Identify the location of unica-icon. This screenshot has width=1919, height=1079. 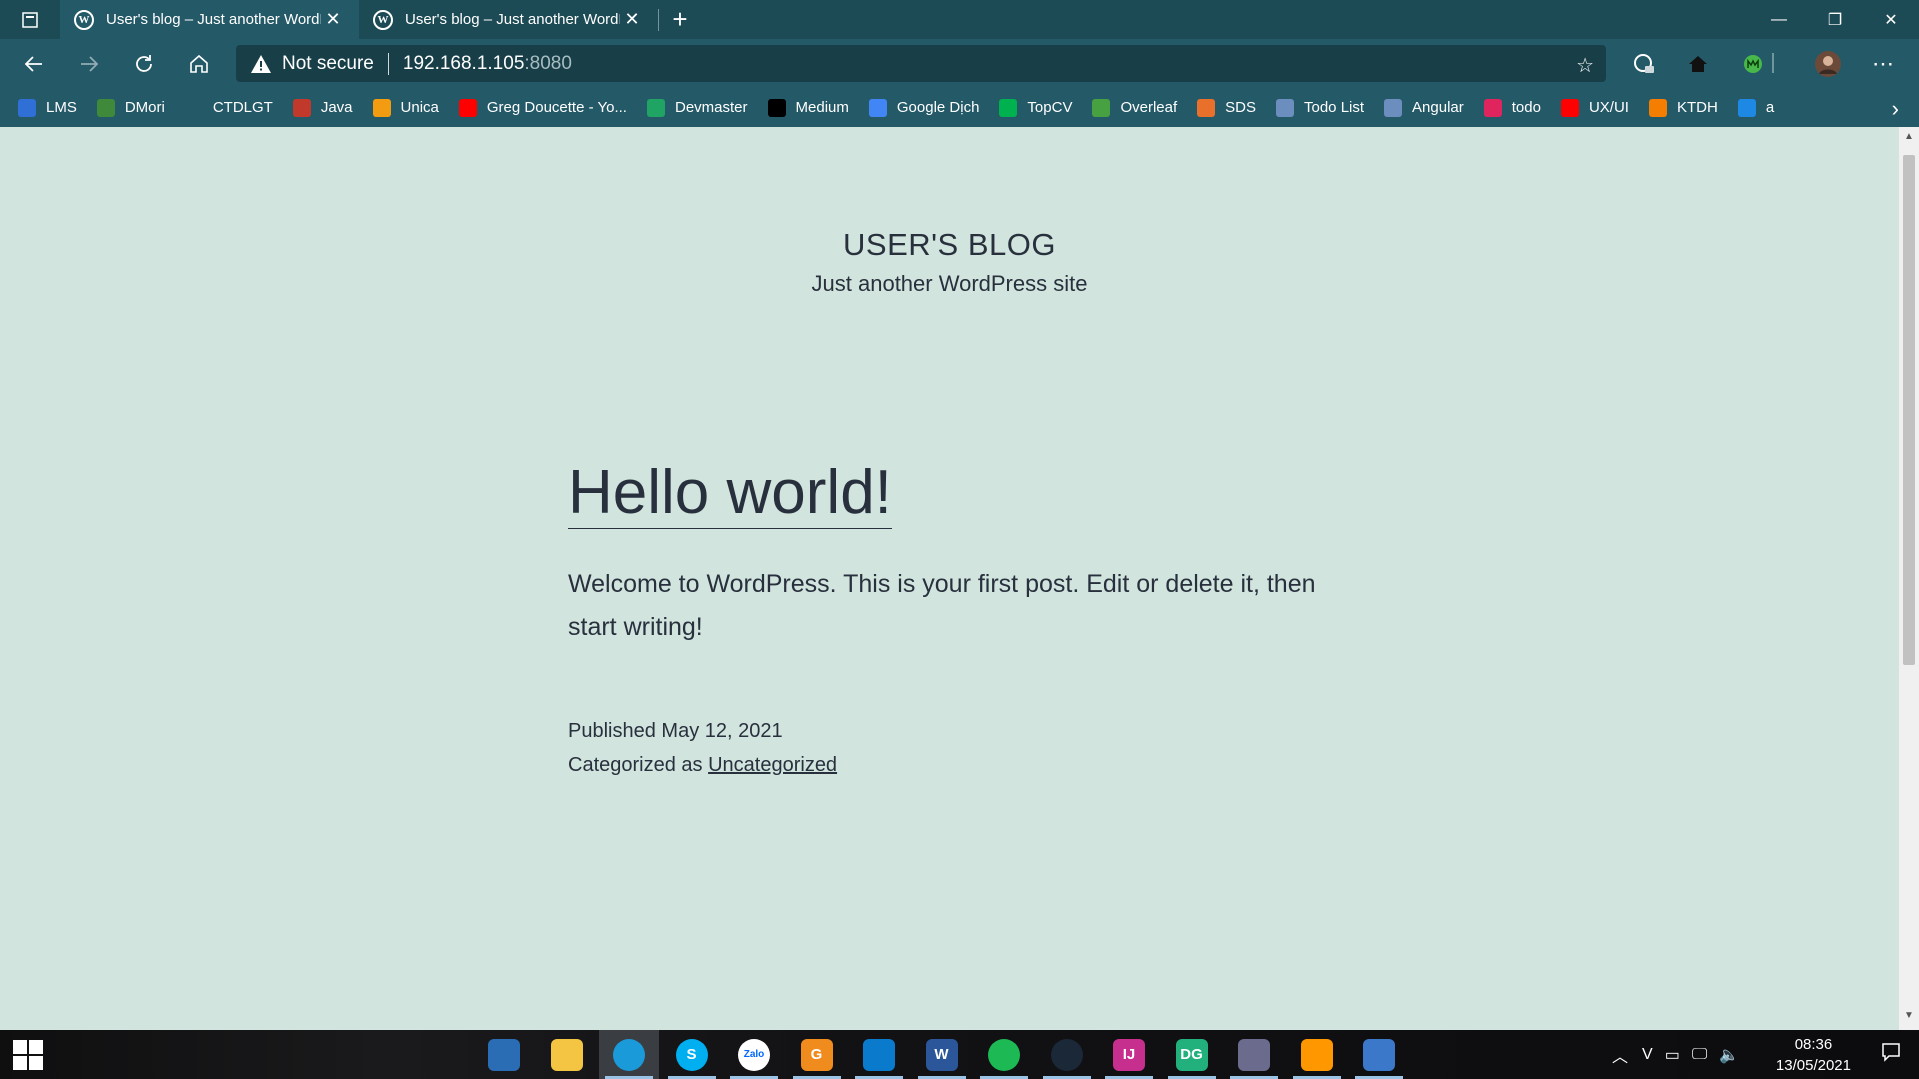
(381, 107).